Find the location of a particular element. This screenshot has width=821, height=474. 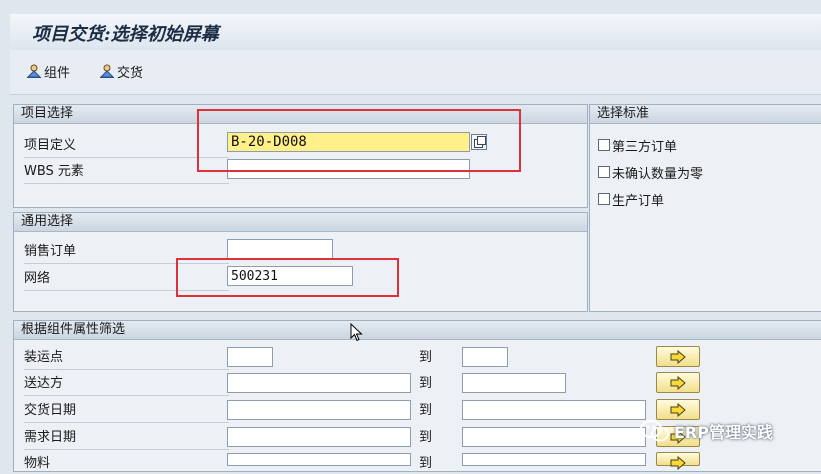

network-label: 网络 is located at coordinates (37, 278).